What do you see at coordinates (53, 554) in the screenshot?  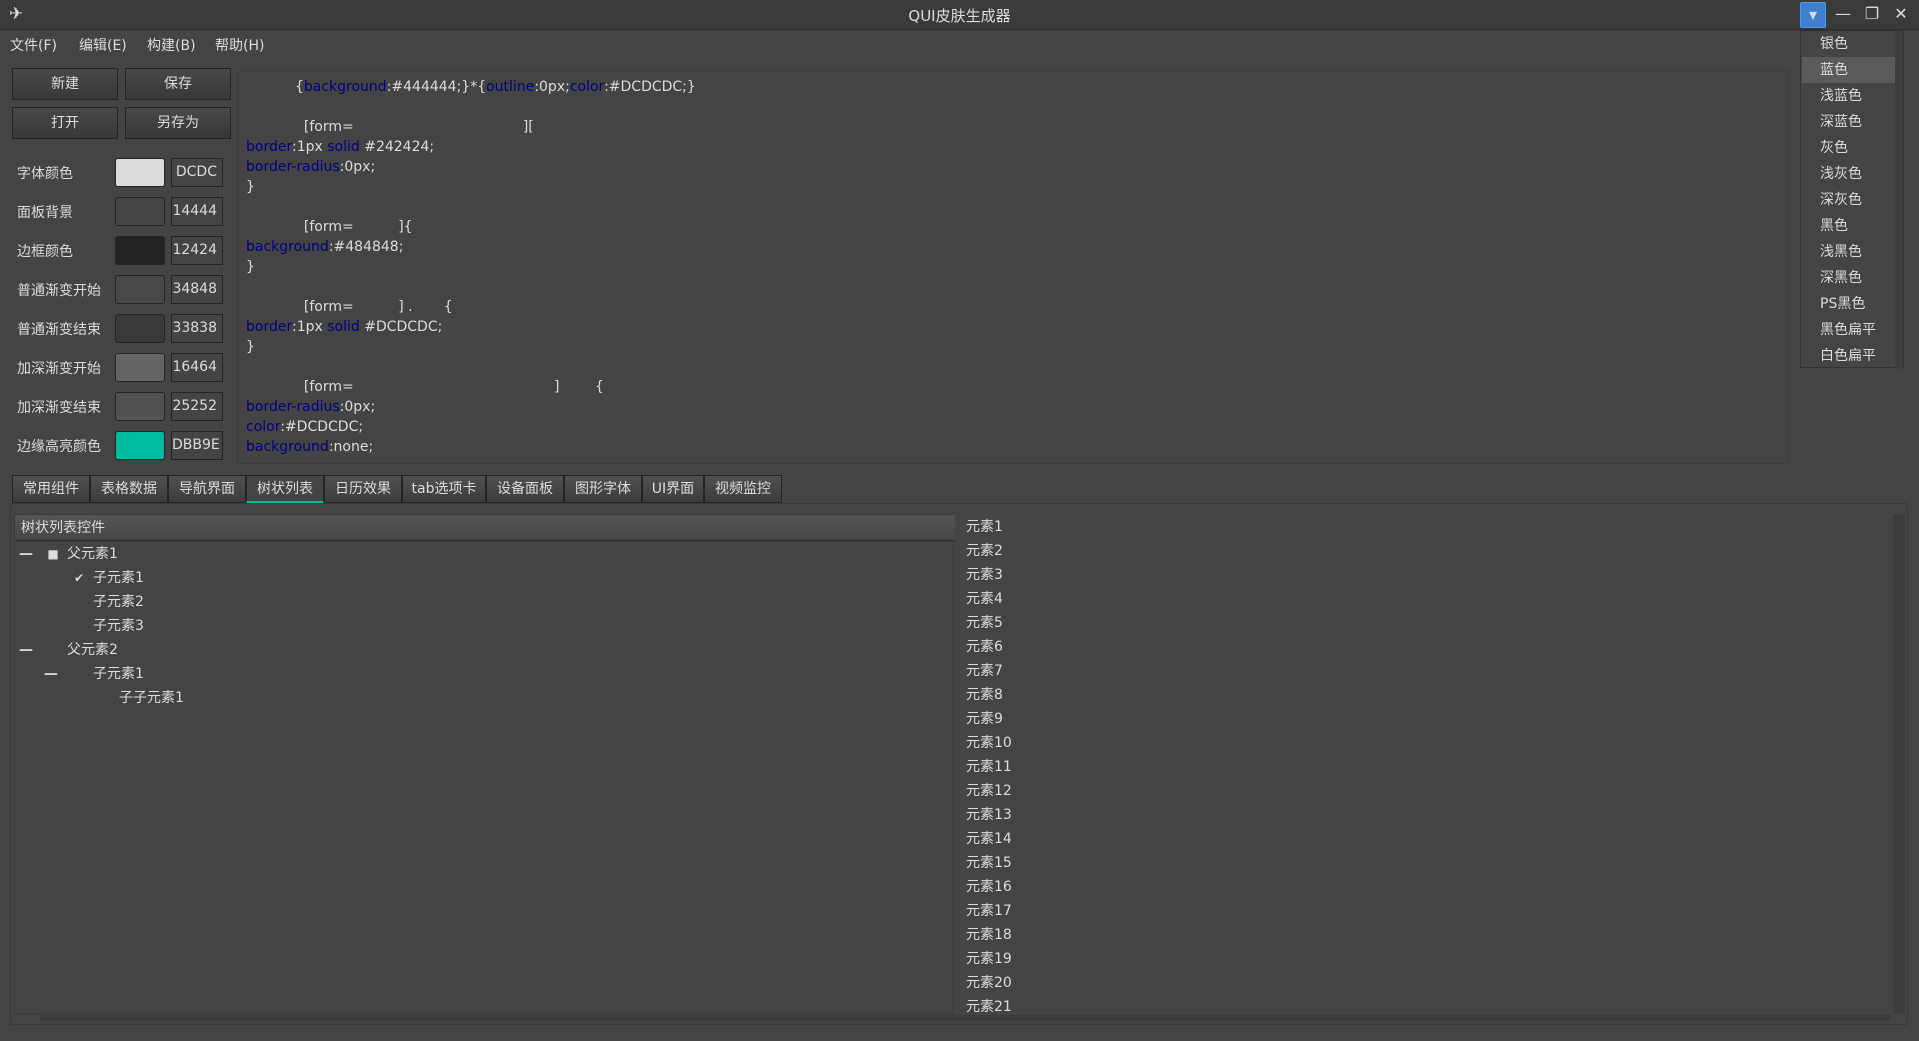 I see `partial-checkbox-icon: ■` at bounding box center [53, 554].